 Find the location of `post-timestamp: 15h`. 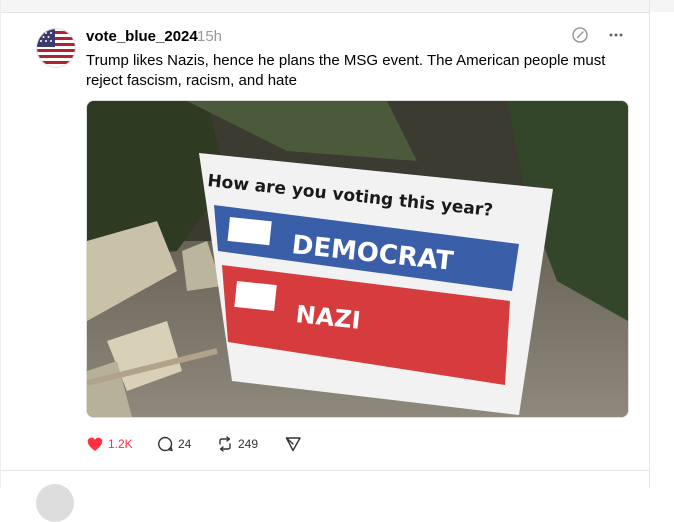

post-timestamp: 15h is located at coordinates (209, 36).